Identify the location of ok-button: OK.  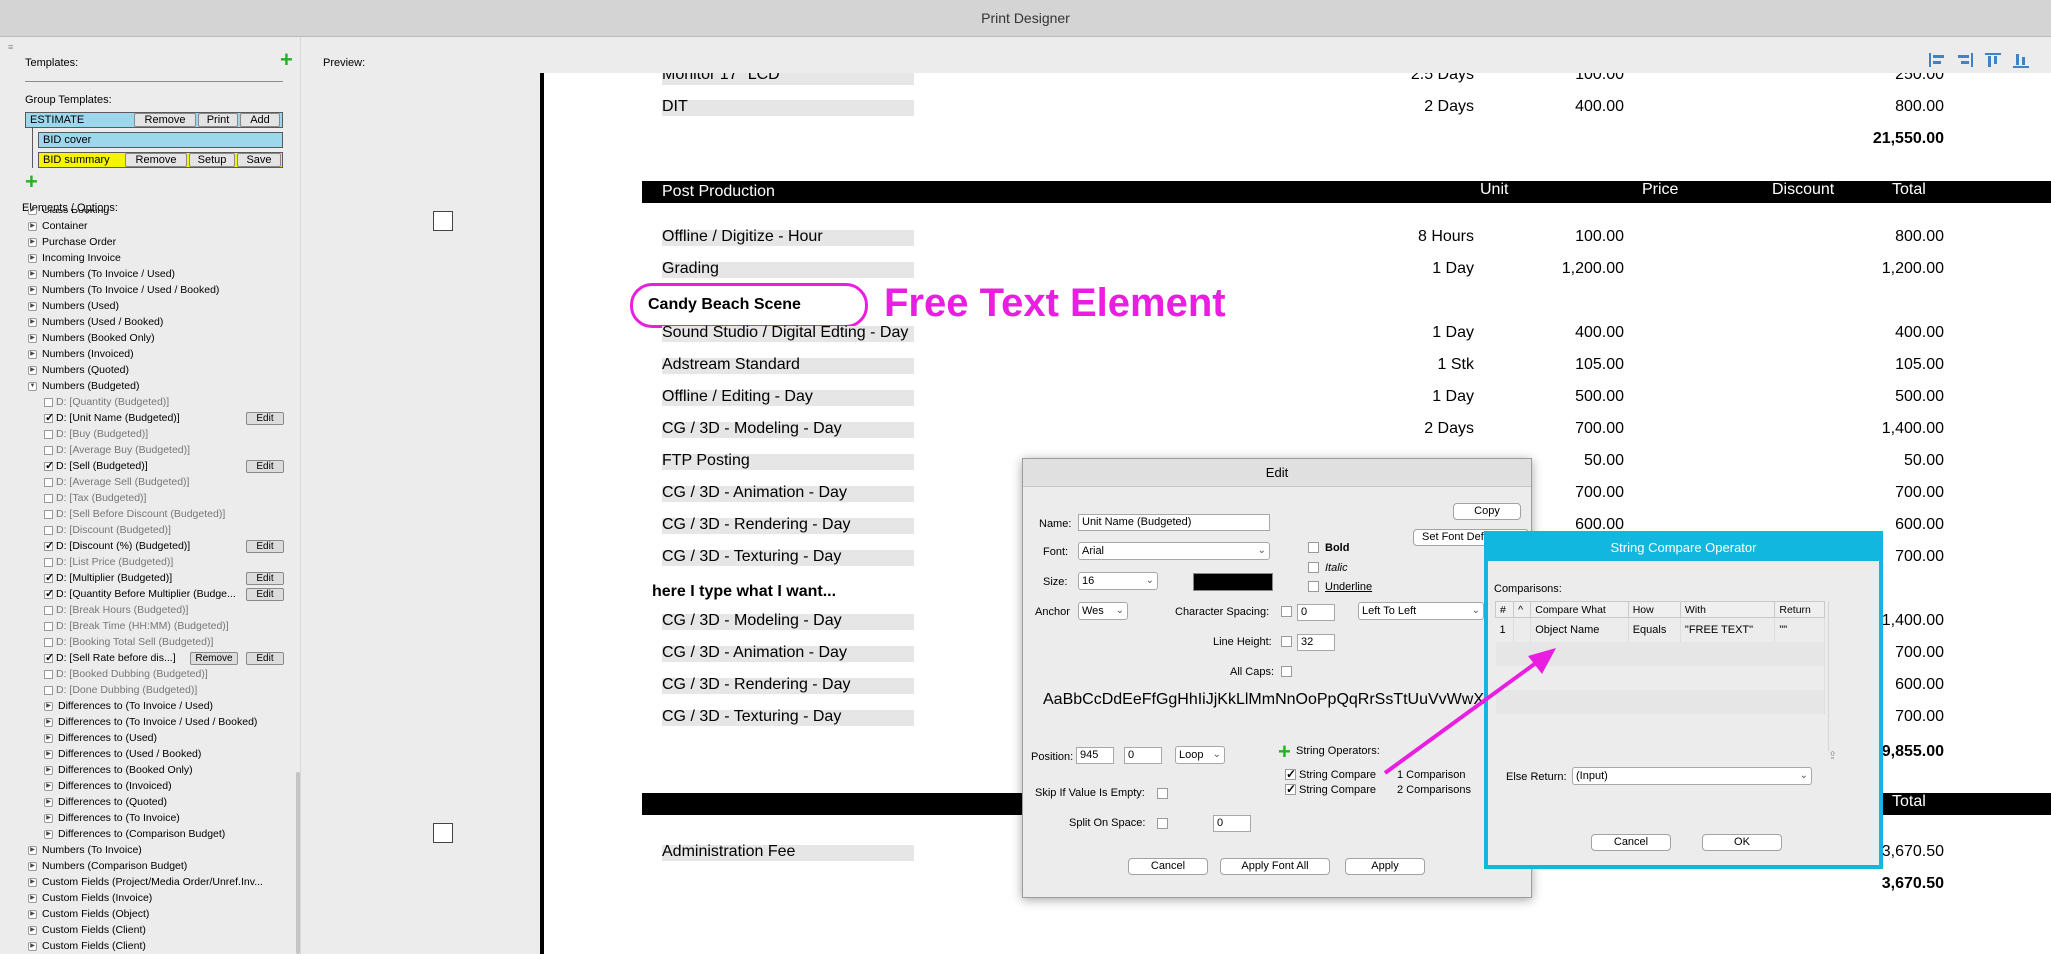
(1742, 842).